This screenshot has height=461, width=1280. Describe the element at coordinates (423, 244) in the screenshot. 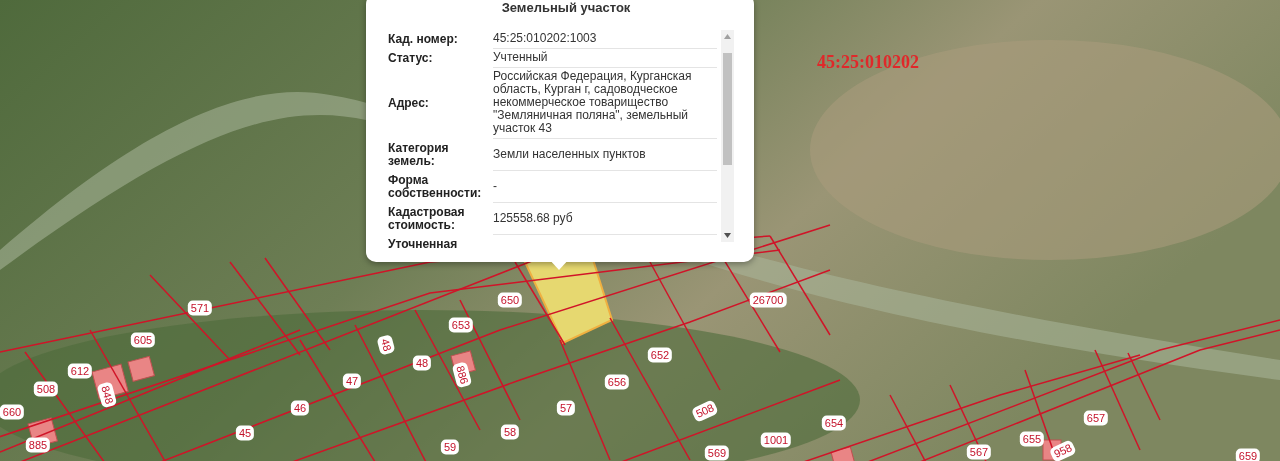

I see `field-label: Уточненная` at that location.